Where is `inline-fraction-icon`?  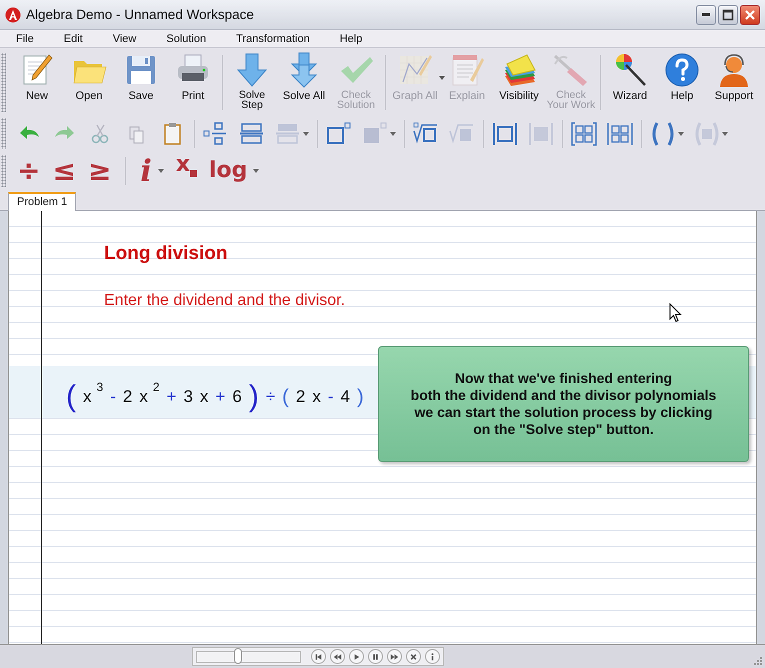 inline-fraction-icon is located at coordinates (216, 133).